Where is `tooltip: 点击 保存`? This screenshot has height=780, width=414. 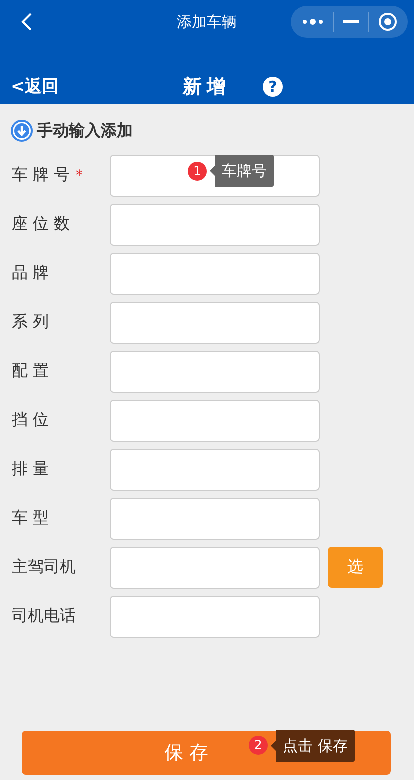
tooltip: 点击 保存 is located at coordinates (313, 746).